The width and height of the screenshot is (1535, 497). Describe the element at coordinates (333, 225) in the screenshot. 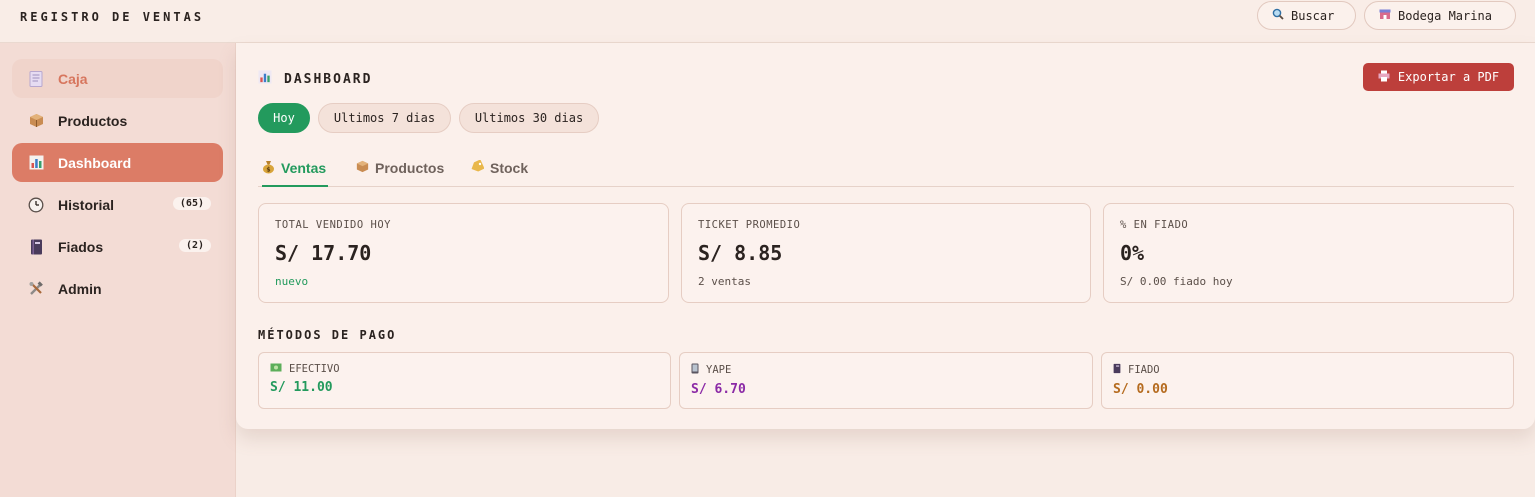

I see `kpi-label: TOTAL VENDIDO HOY` at that location.